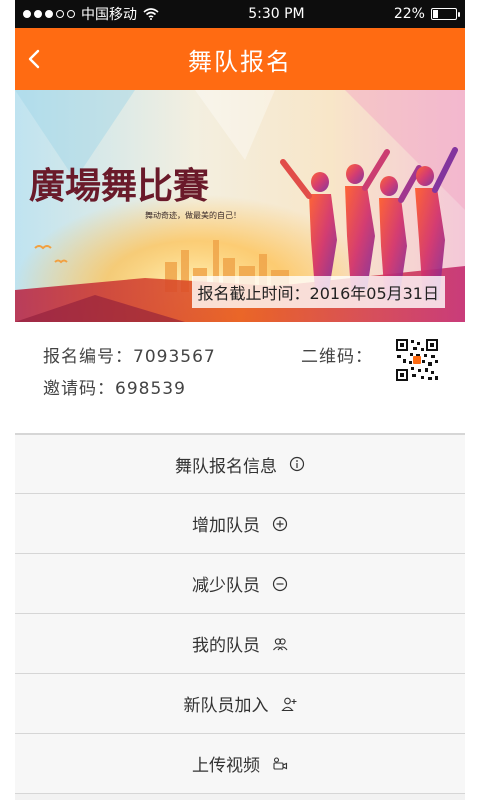 The width and height of the screenshot is (480, 800). I want to click on plus-circle-icon, so click(280, 523).